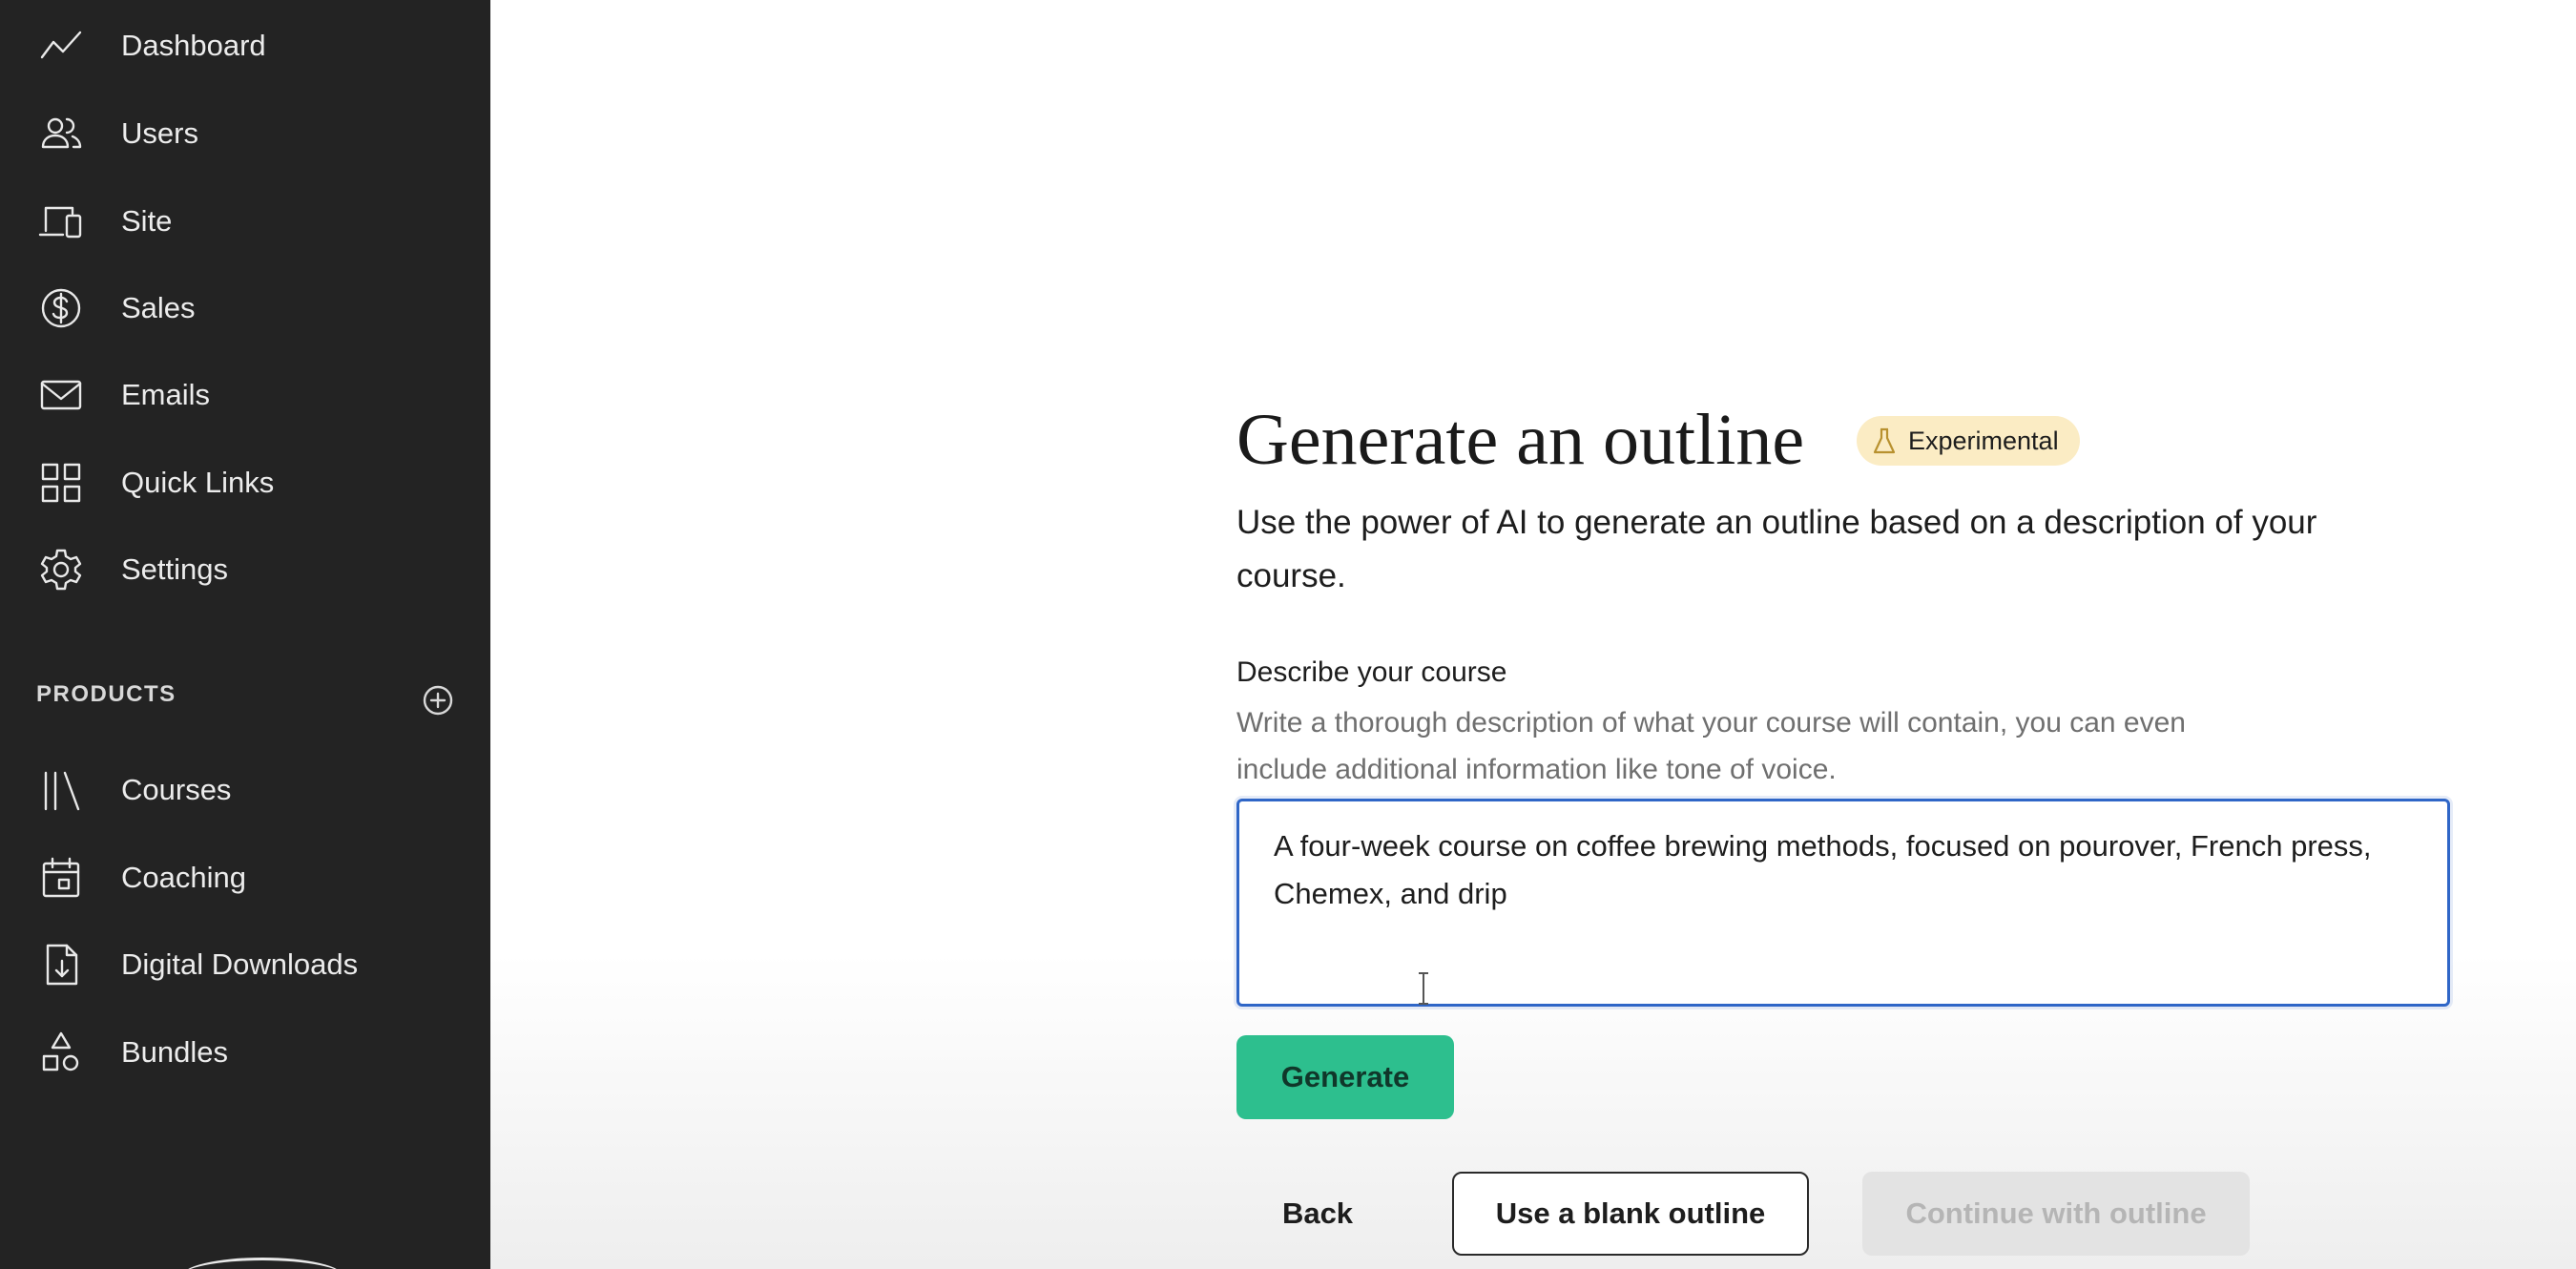 The height and width of the screenshot is (1269, 2576). Describe the element at coordinates (106, 694) in the screenshot. I see `products-section-header: PRODUCTS` at that location.